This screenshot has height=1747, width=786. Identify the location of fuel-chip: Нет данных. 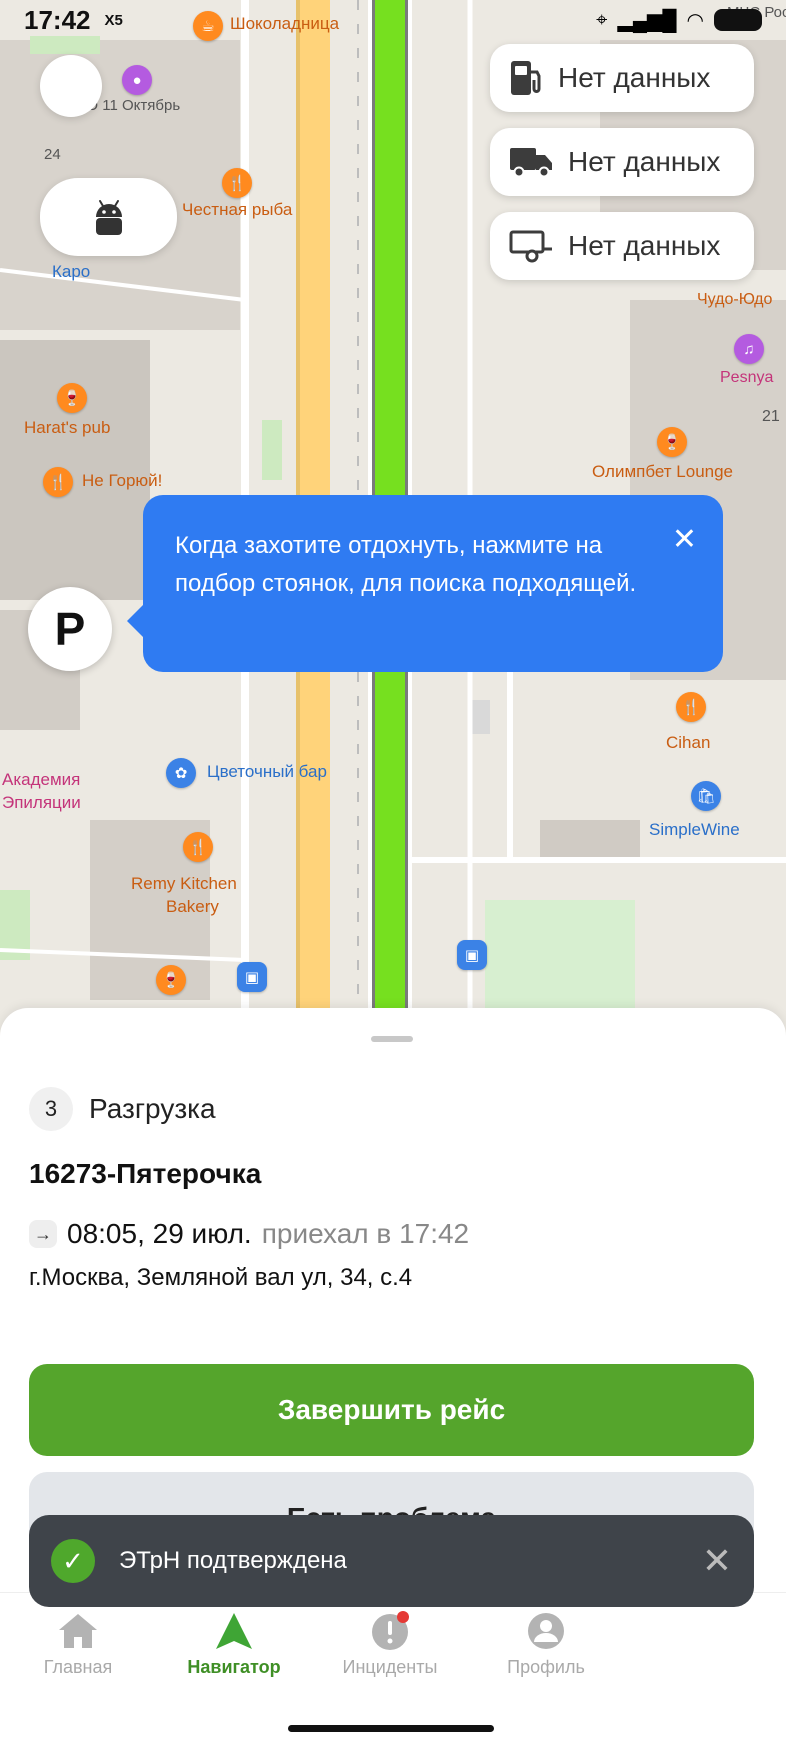
(622, 78).